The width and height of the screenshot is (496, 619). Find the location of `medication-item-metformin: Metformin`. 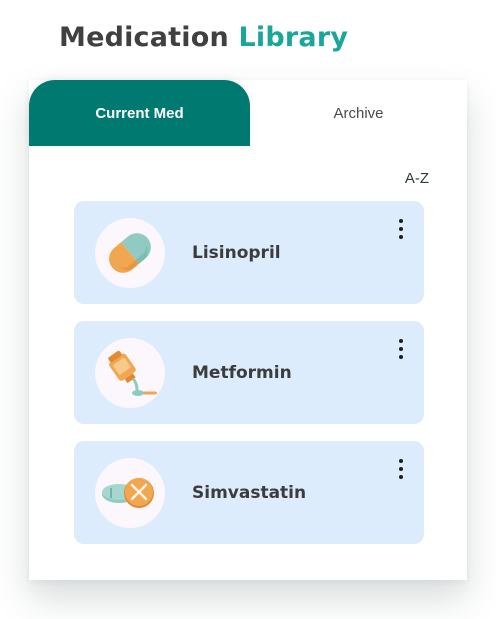

medication-item-metformin: Metformin is located at coordinates (249, 372).